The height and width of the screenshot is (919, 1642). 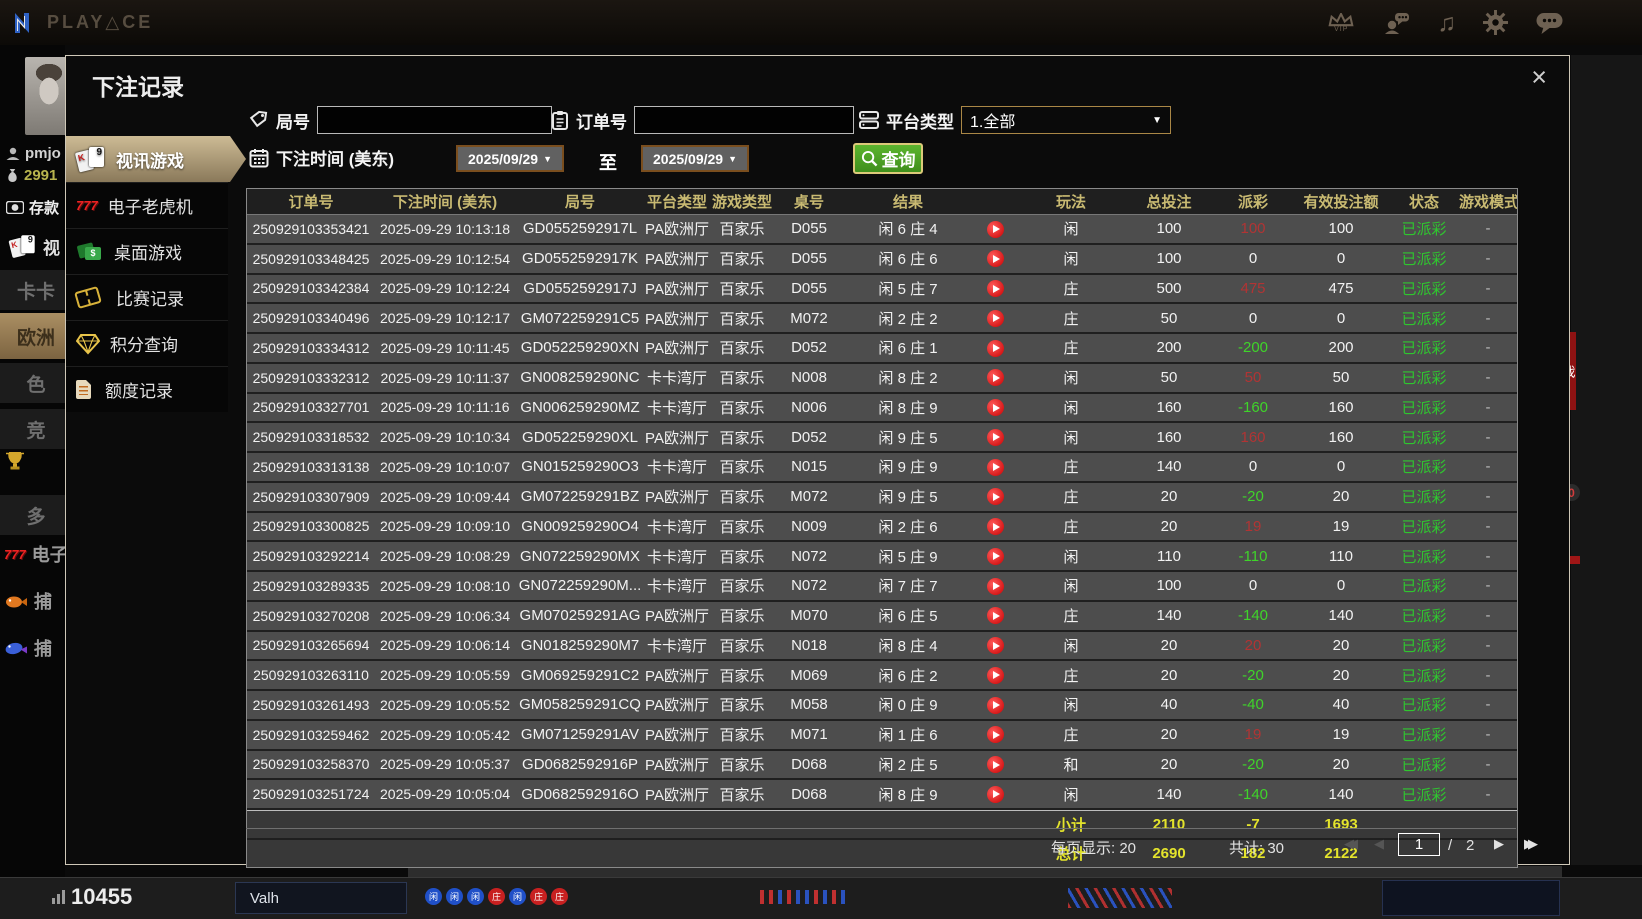 I want to click on cell-time: 2025-09-29 10:05:04, so click(x=445, y=794).